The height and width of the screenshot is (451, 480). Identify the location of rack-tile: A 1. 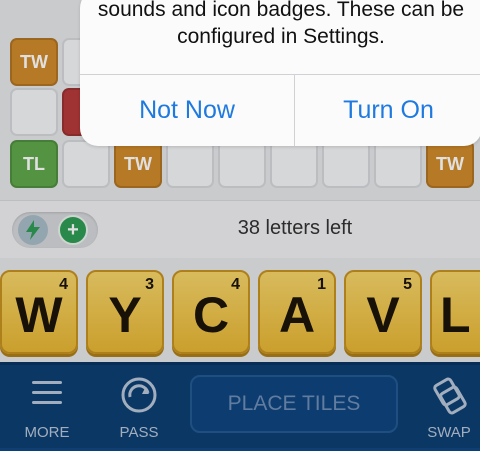
(297, 312).